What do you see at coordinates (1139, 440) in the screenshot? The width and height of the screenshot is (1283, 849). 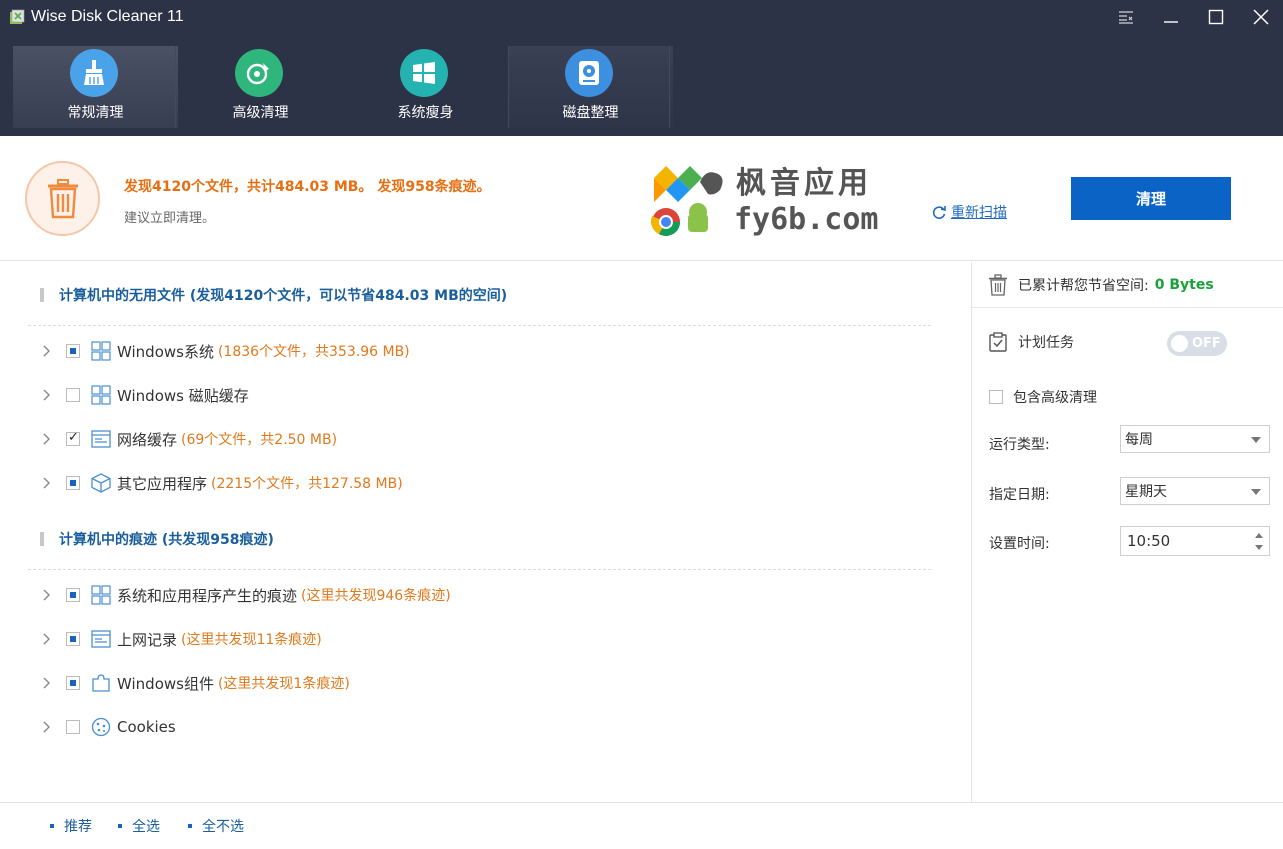 I see `run-type-value: 每周` at bounding box center [1139, 440].